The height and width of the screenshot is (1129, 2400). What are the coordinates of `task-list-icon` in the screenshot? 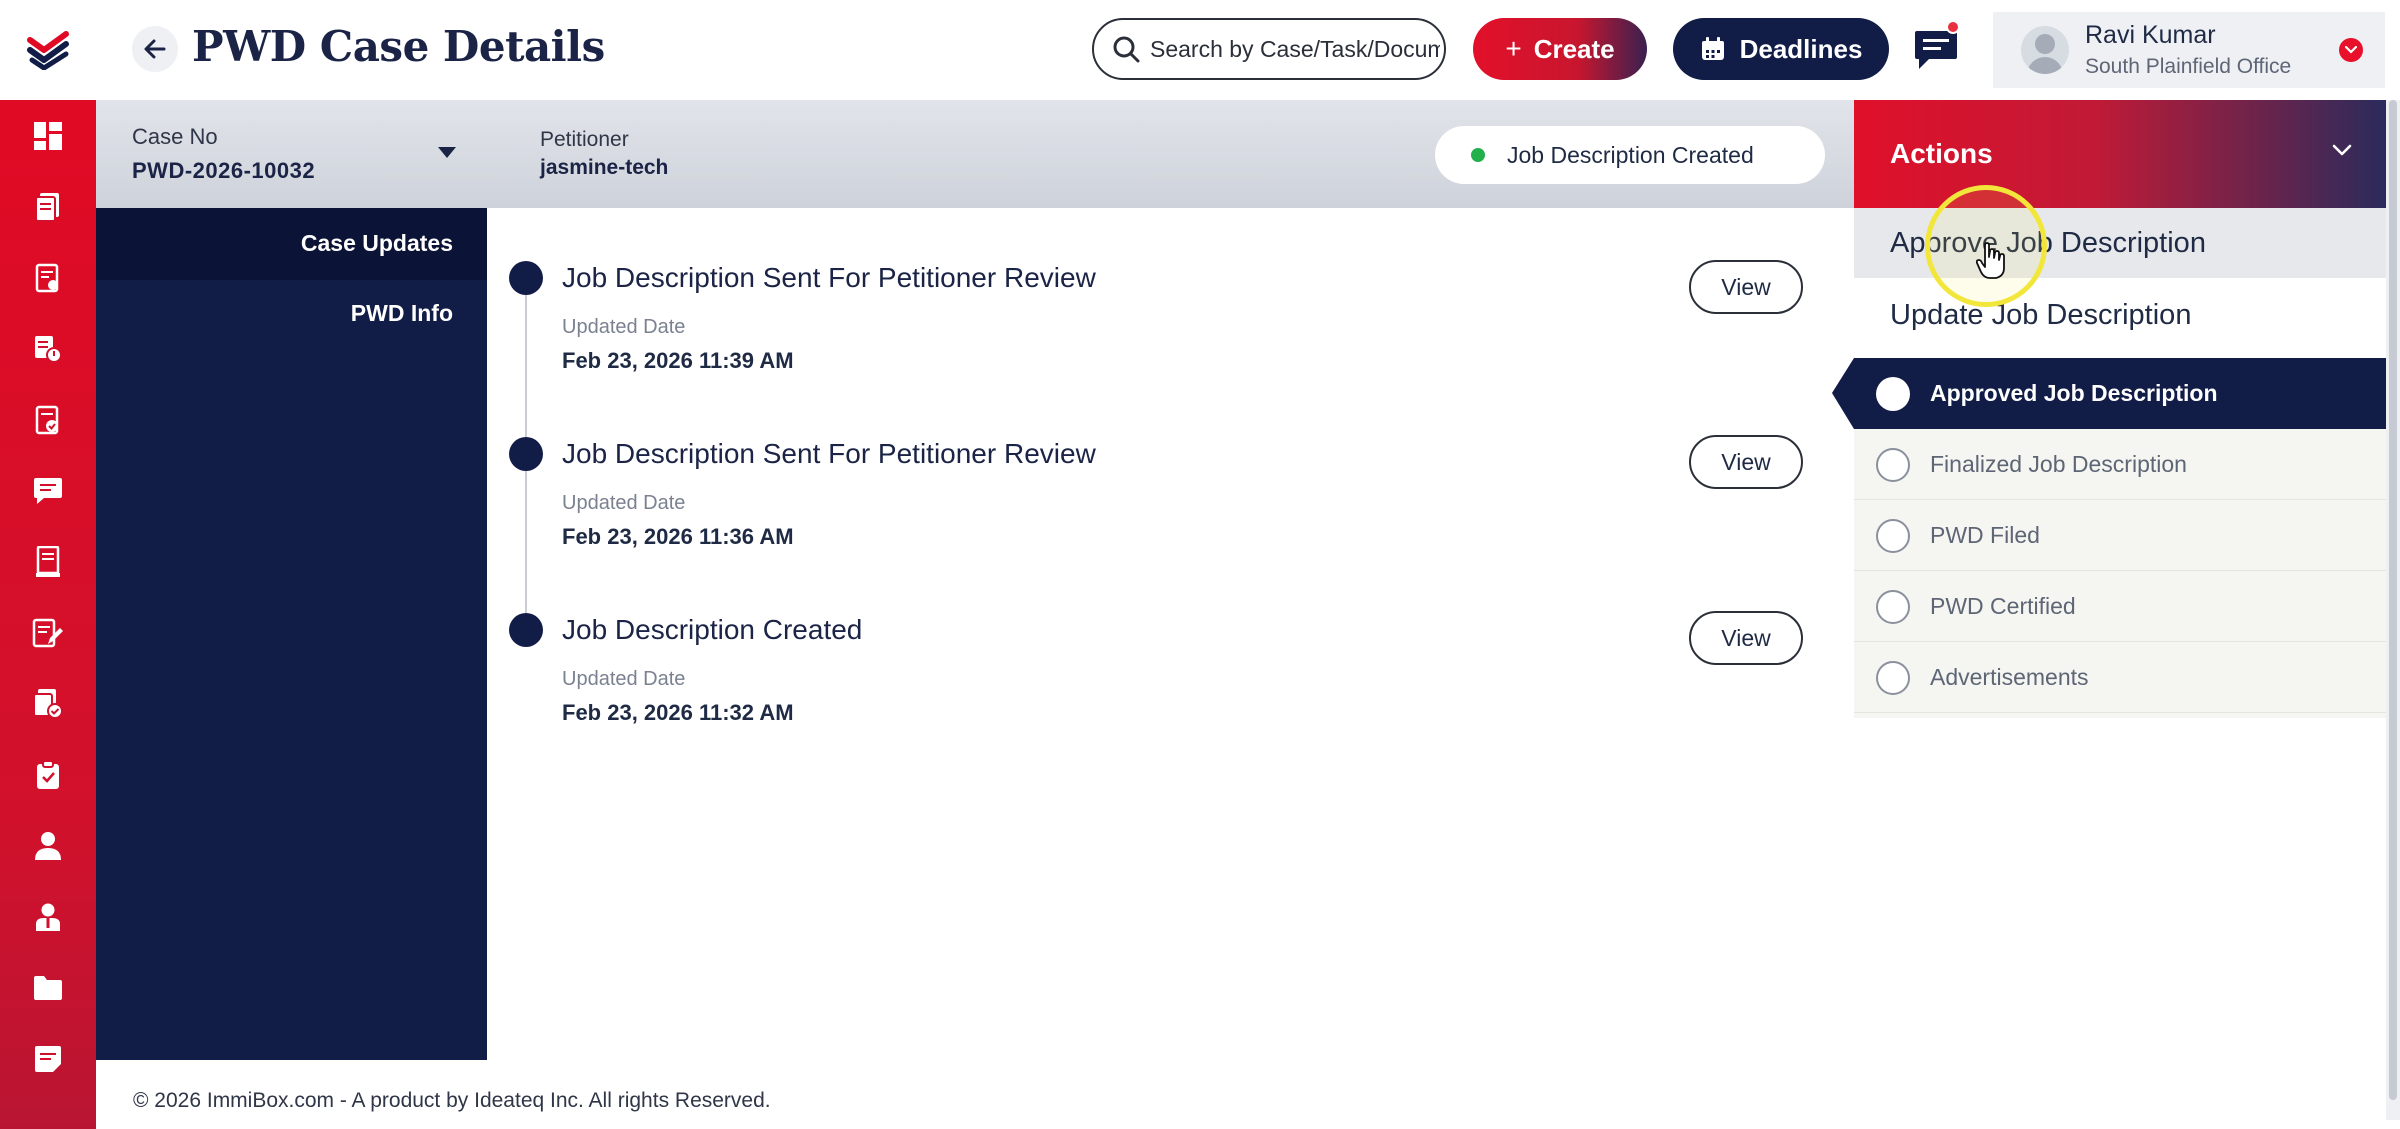 It's located at (47, 278).